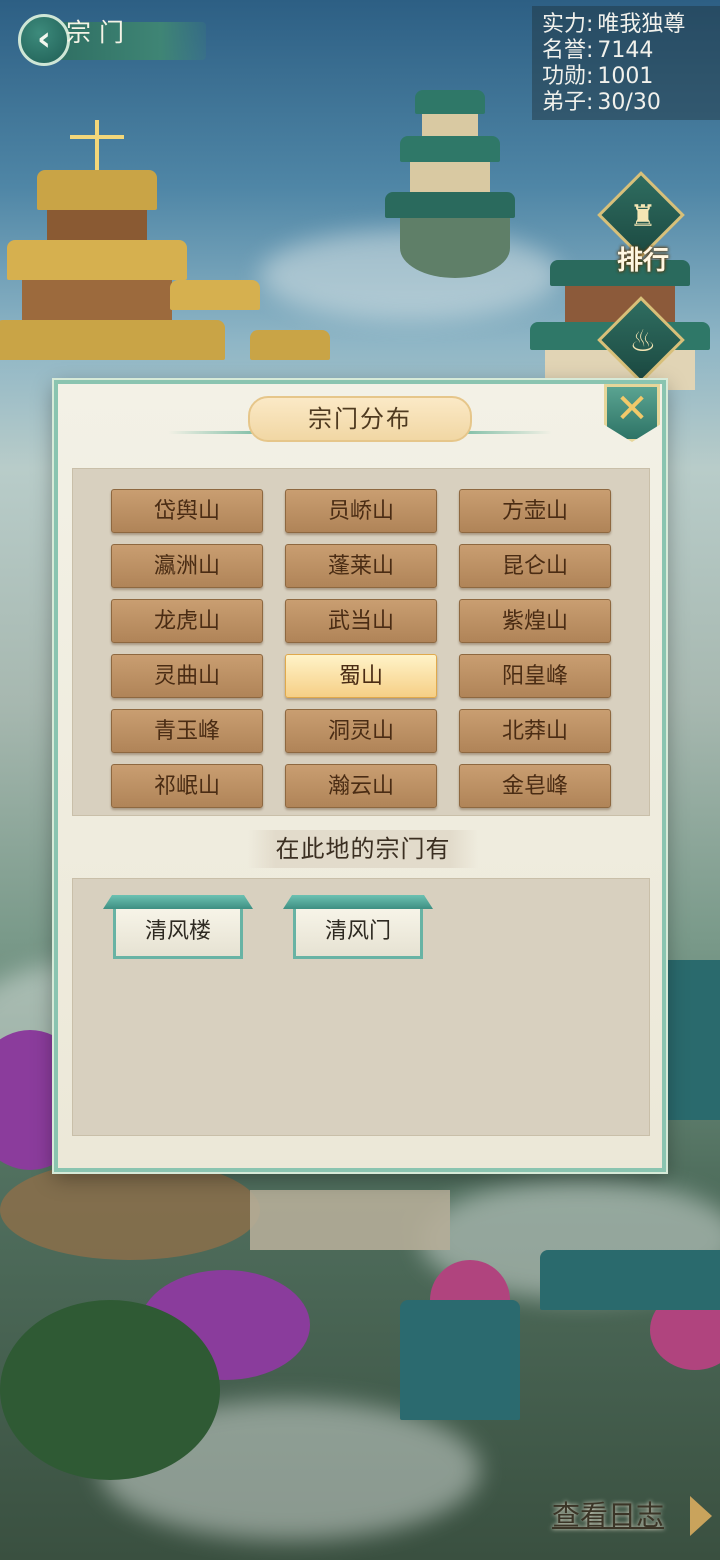 The image size is (720, 1560). Describe the element at coordinates (361, 566) in the screenshot. I see `mountain-button: 蓬莱山` at that location.